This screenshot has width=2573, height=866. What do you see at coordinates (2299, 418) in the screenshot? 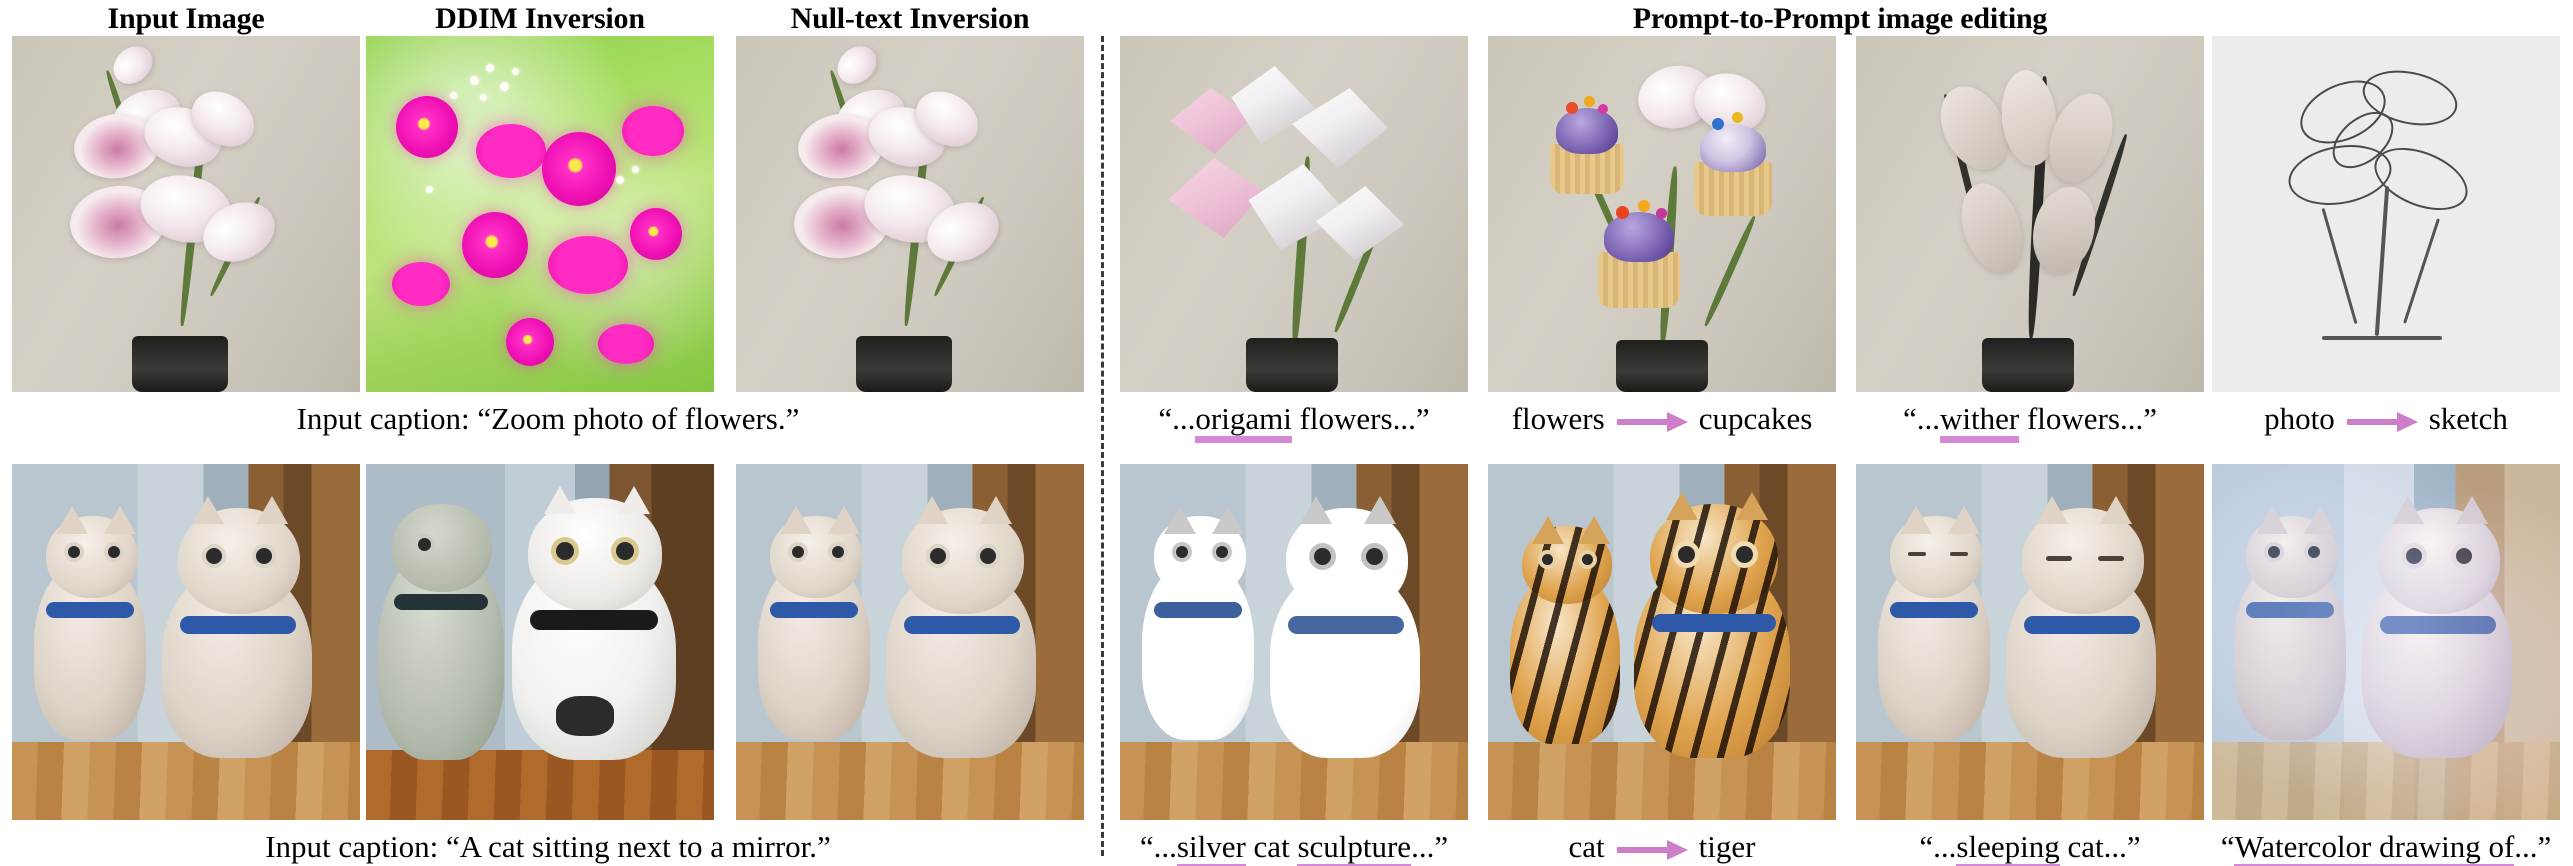
I see `caption-from-word: photo` at bounding box center [2299, 418].